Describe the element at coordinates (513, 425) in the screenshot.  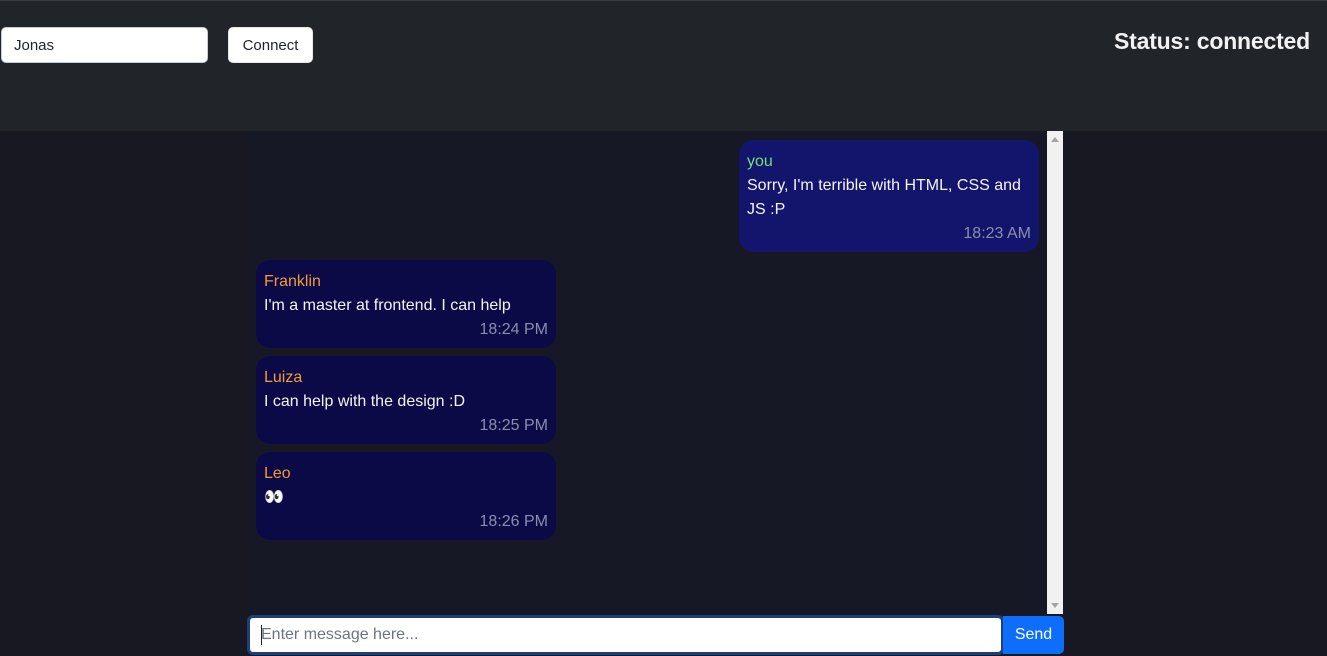
I see `message-timestamp: 18:25 PM` at that location.